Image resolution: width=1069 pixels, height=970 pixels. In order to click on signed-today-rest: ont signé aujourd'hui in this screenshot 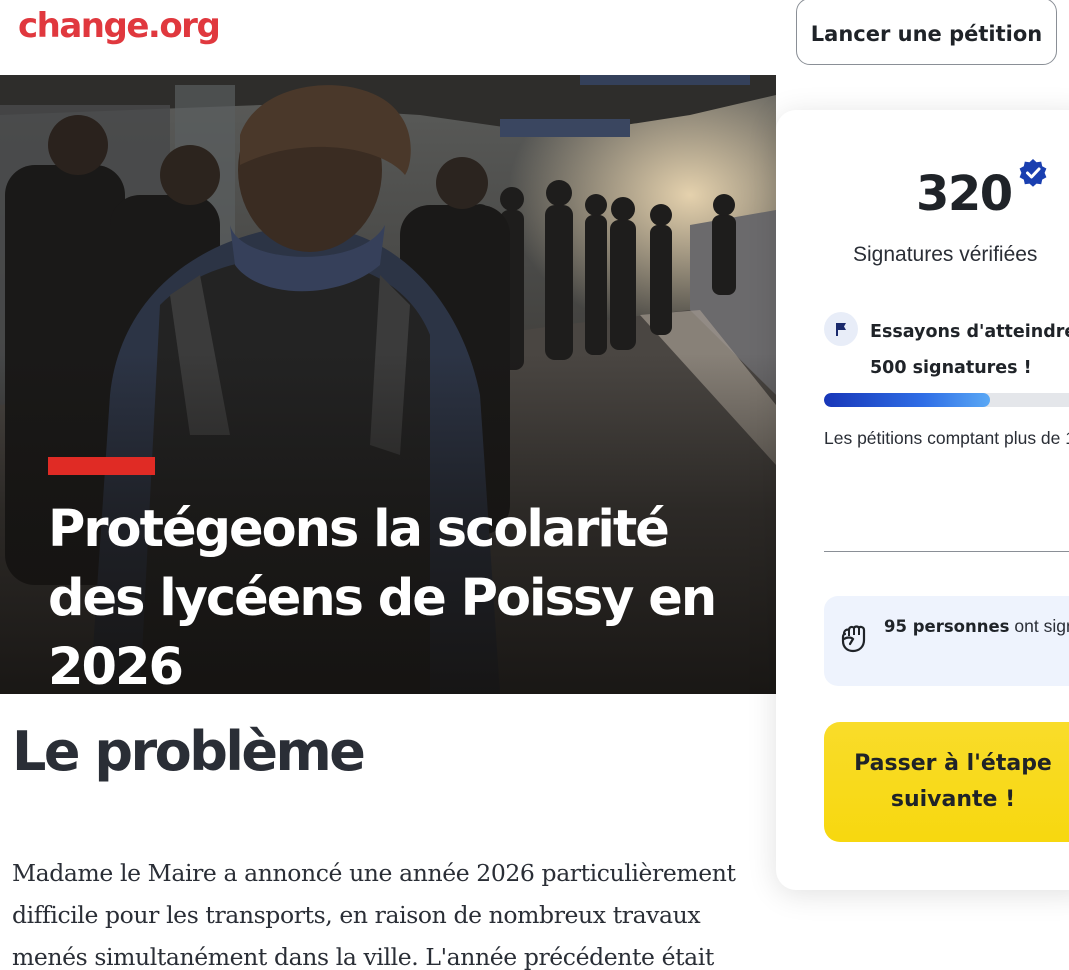, I will do `click(1041, 626)`.